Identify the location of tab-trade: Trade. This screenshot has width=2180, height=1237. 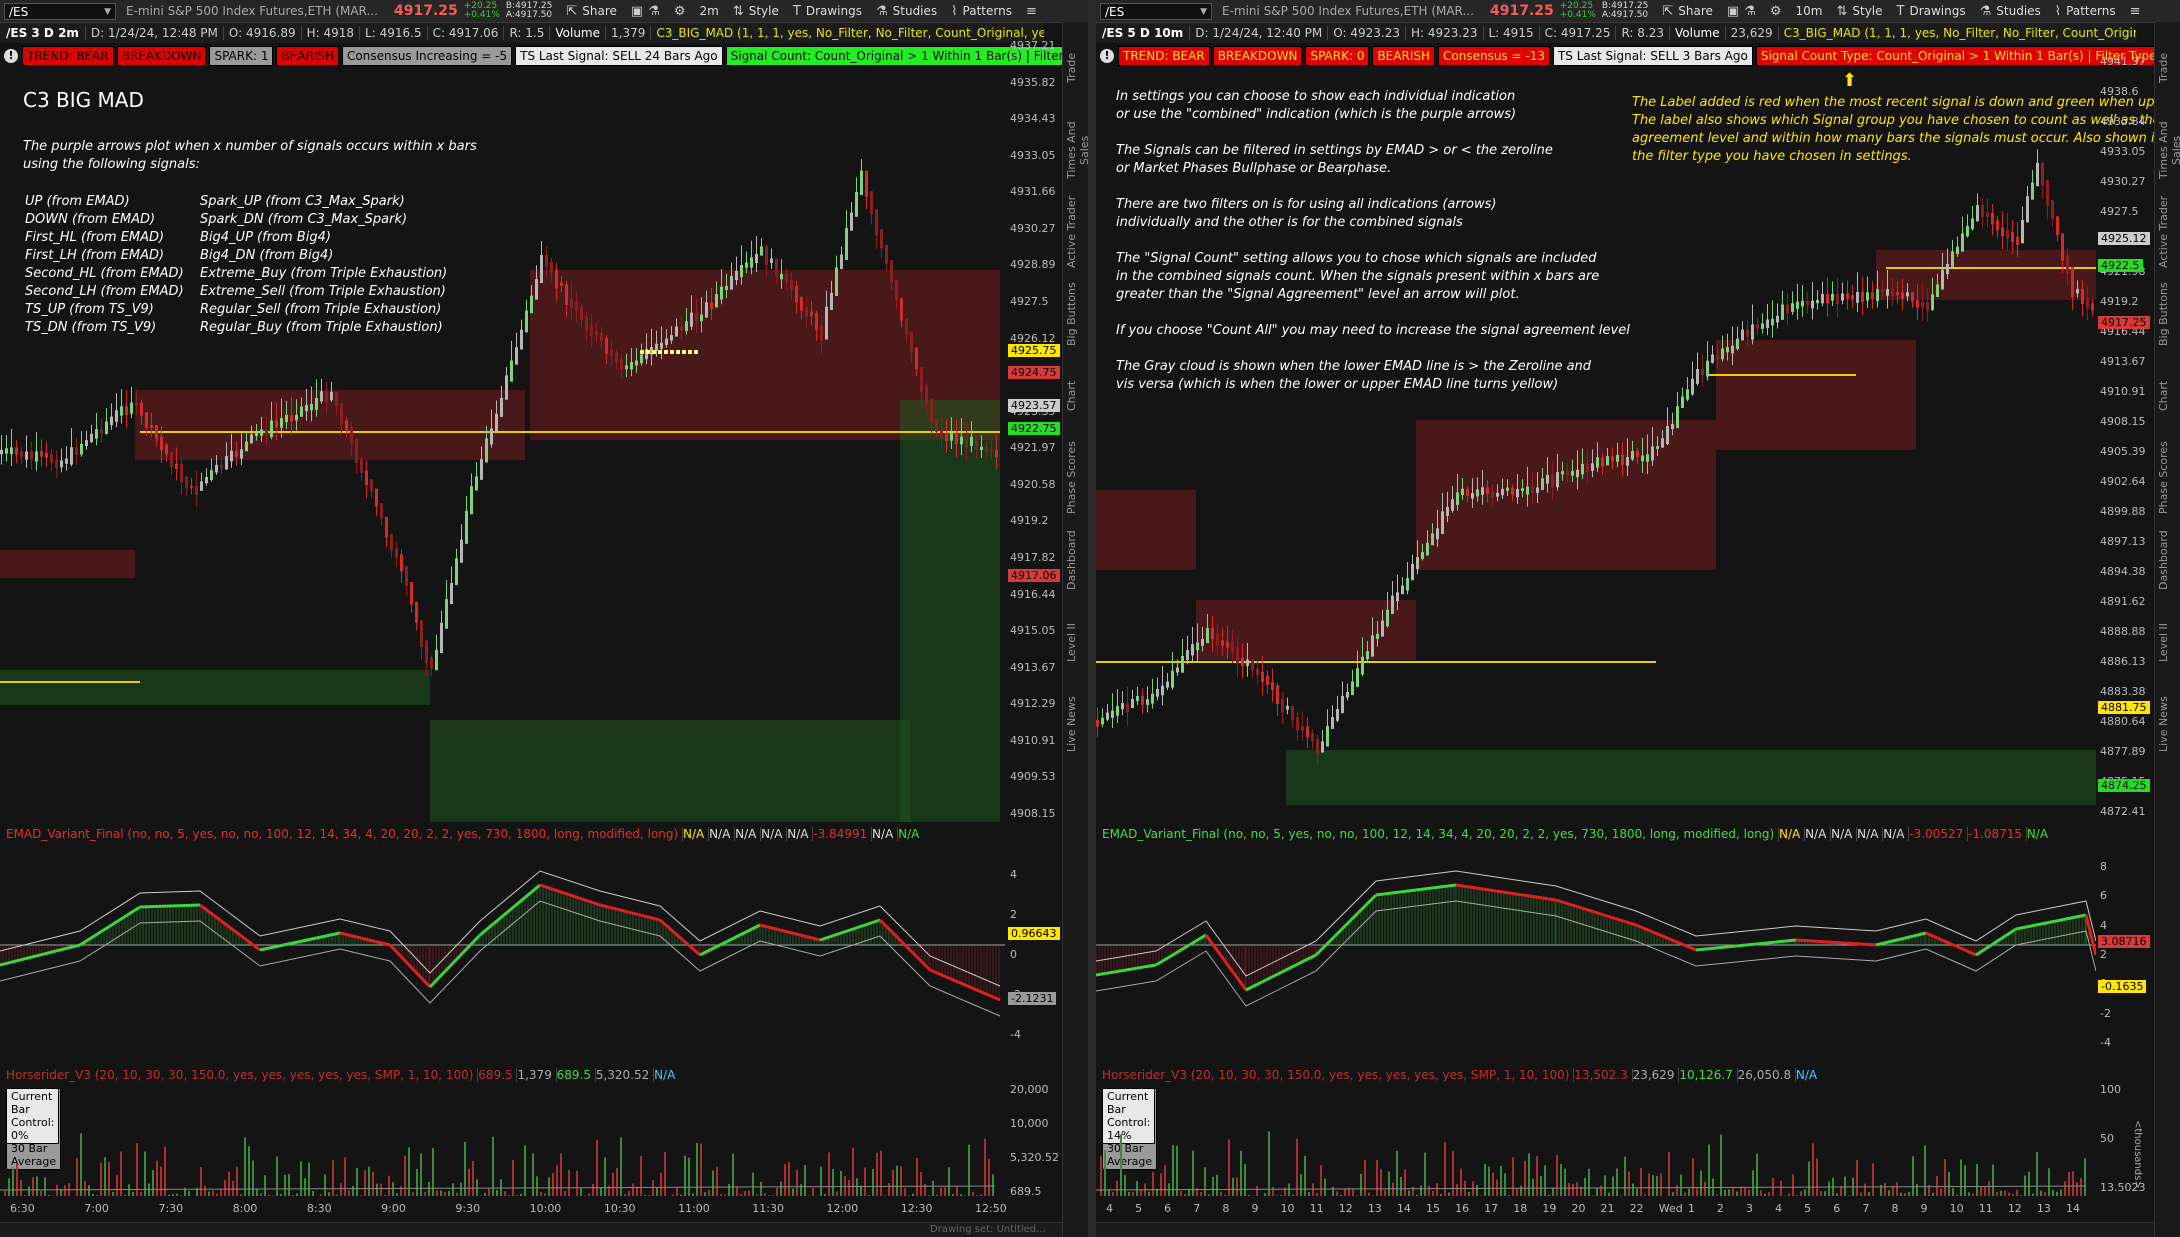
(1071, 68).